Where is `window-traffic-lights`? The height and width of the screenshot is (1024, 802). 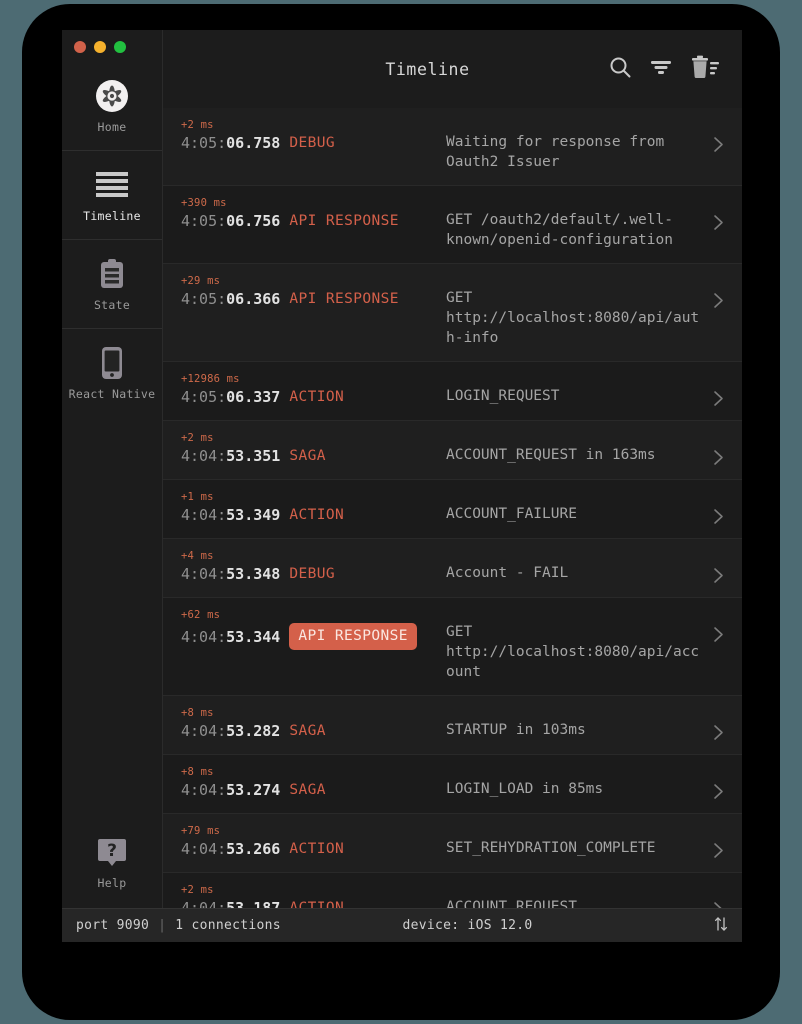 window-traffic-lights is located at coordinates (112, 46).